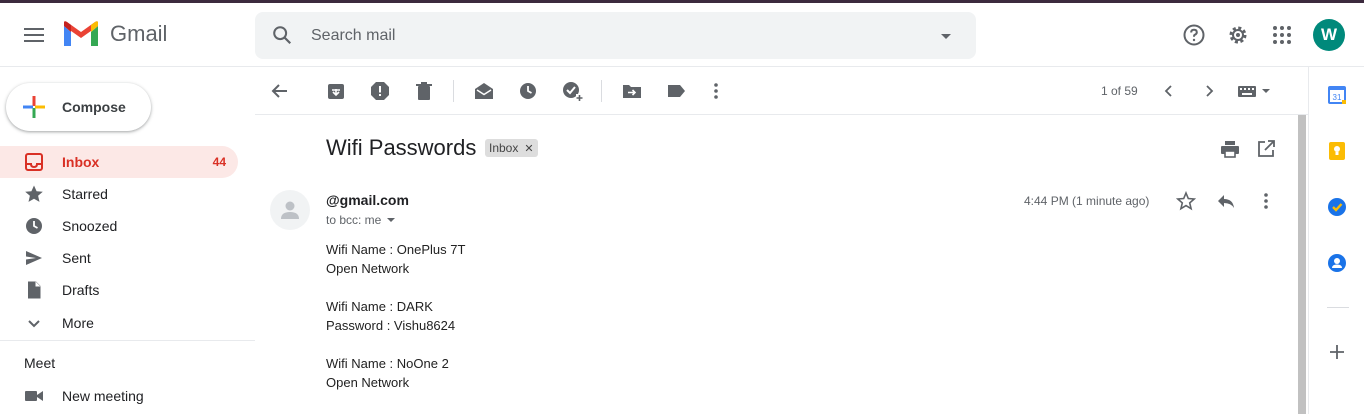 This screenshot has width=1364, height=414. Describe the element at coordinates (1230, 149) in the screenshot. I see `print-icon` at that location.